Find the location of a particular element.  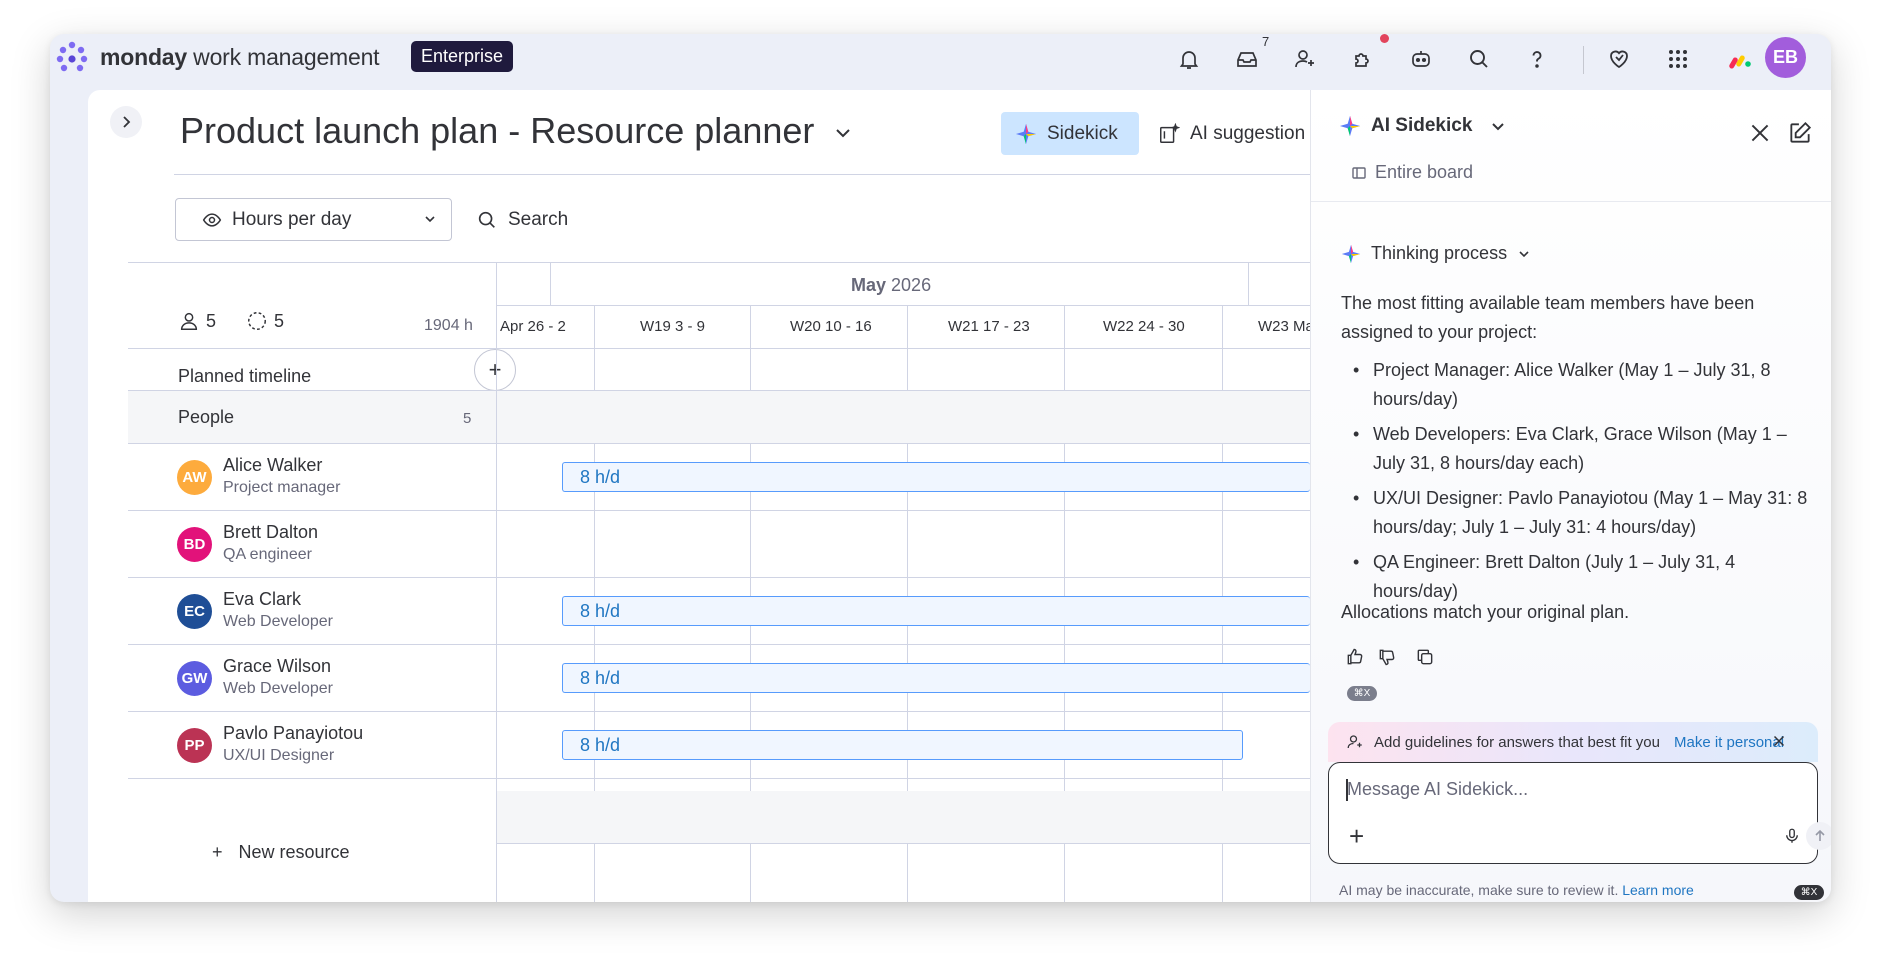

expand-sidebar-button is located at coordinates (126, 122).